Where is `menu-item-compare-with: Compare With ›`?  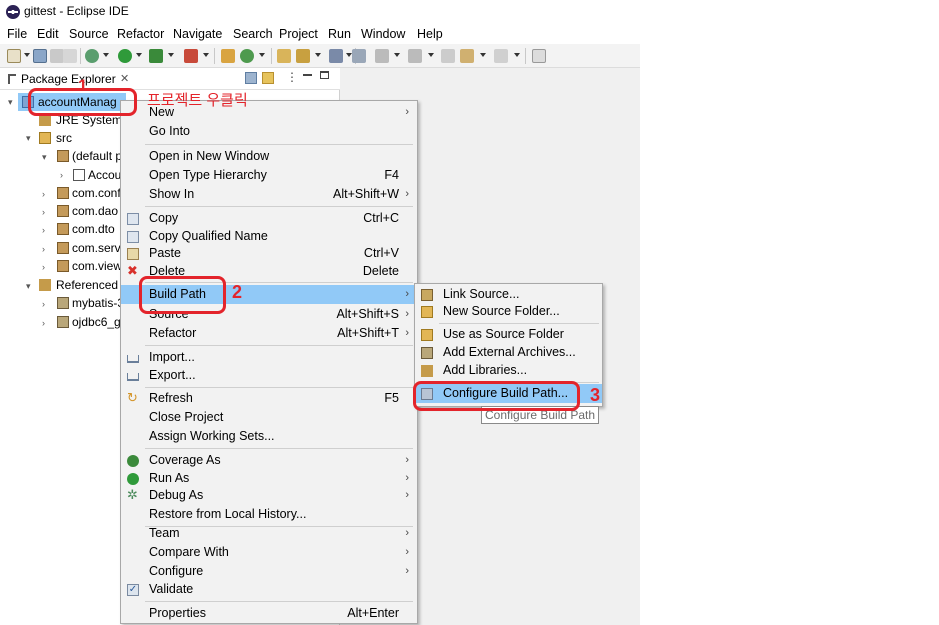 menu-item-compare-with: Compare With › is located at coordinates (269, 552).